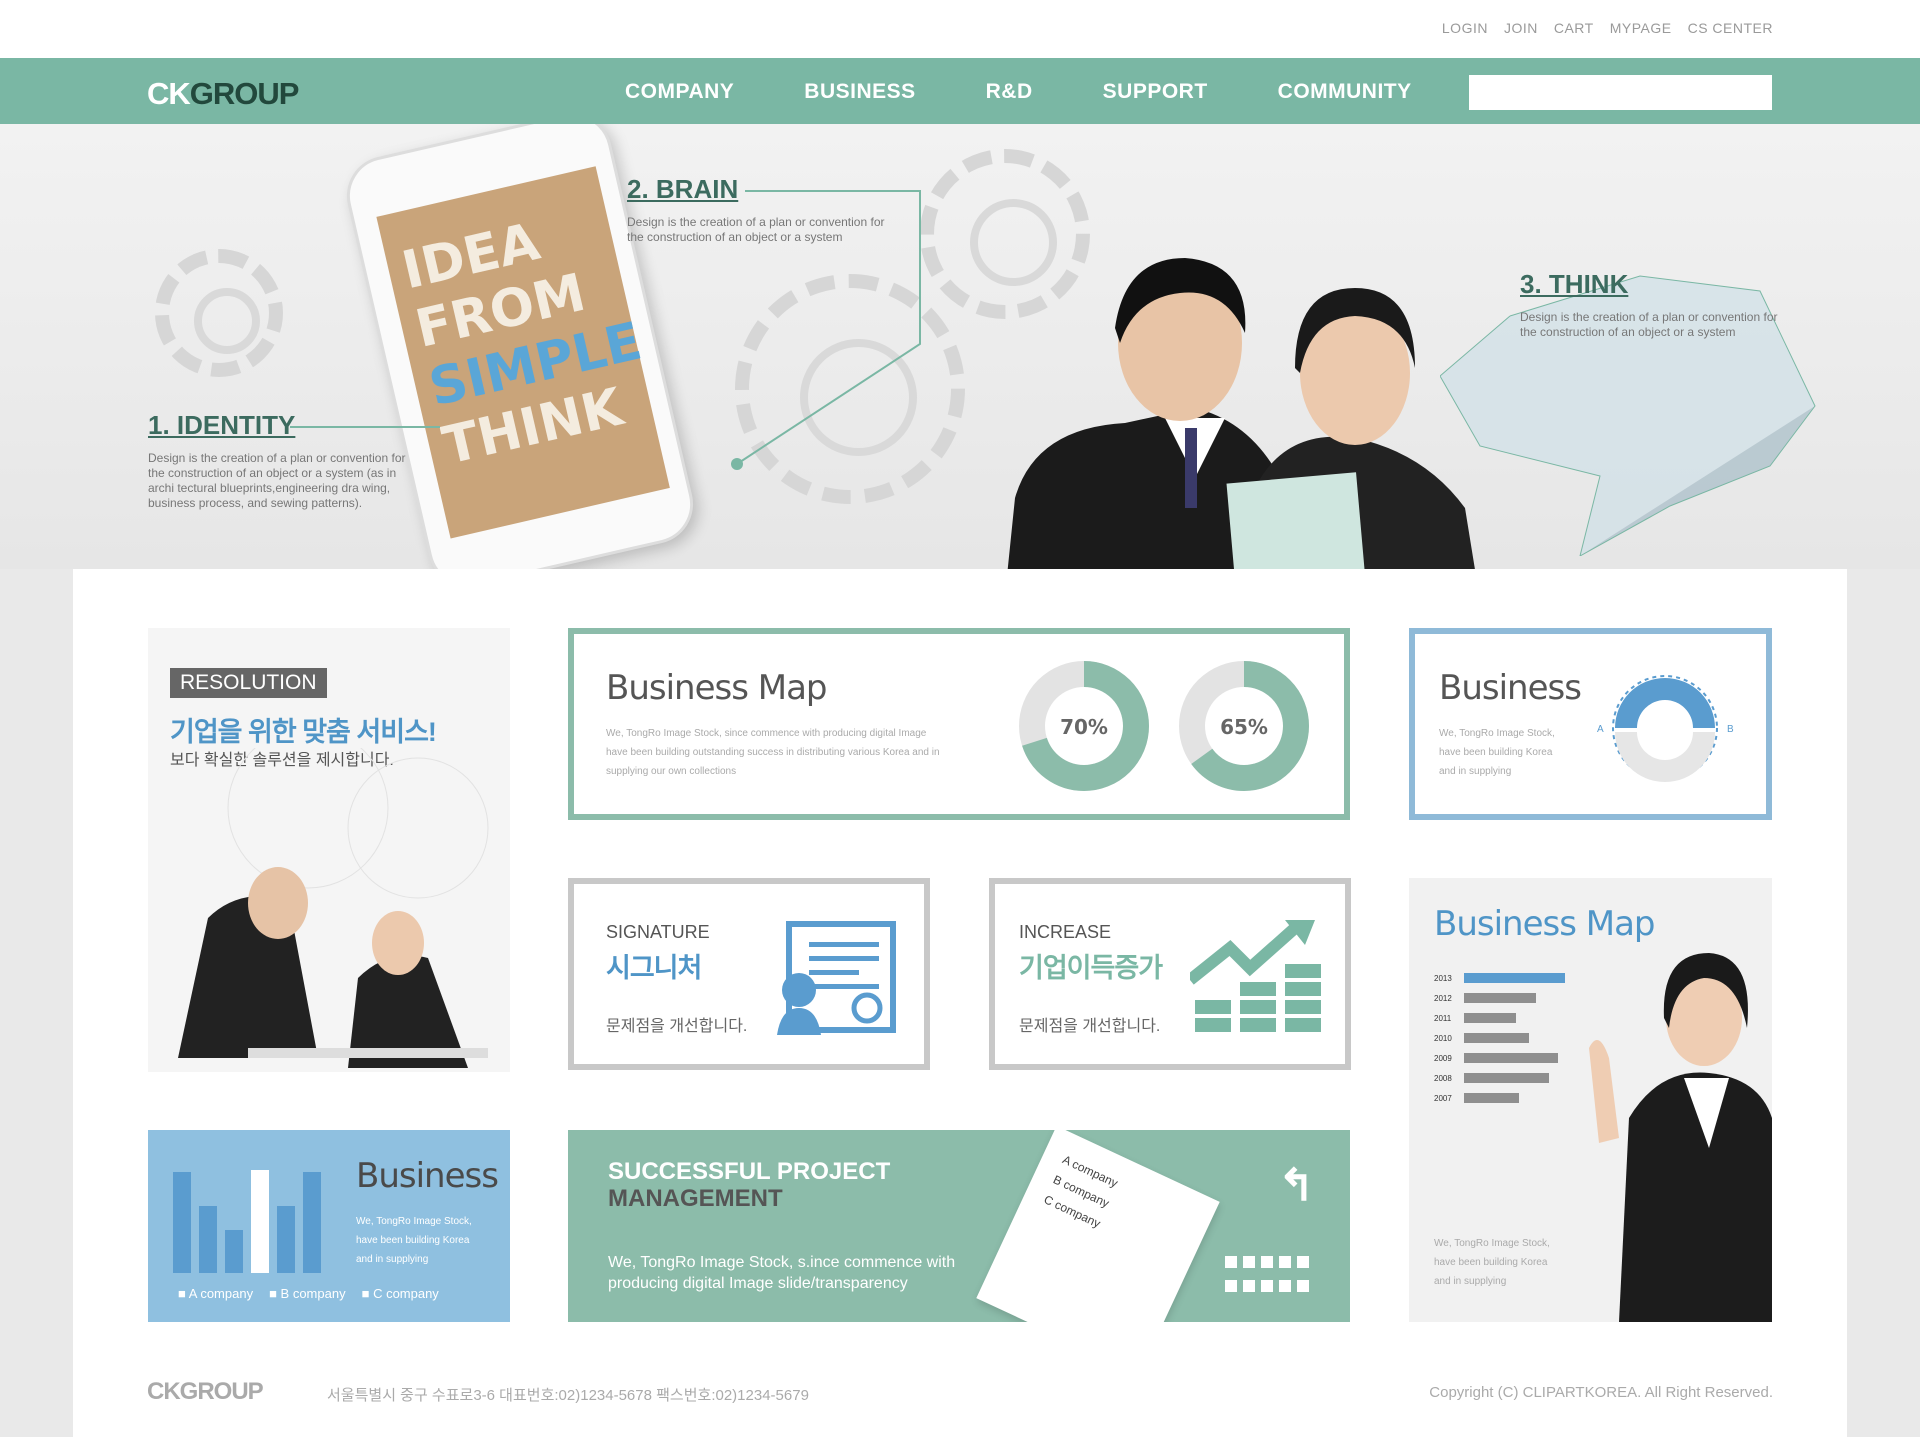 The image size is (1920, 1437). I want to click on year-bar-row: 2009, so click(1514, 1058).